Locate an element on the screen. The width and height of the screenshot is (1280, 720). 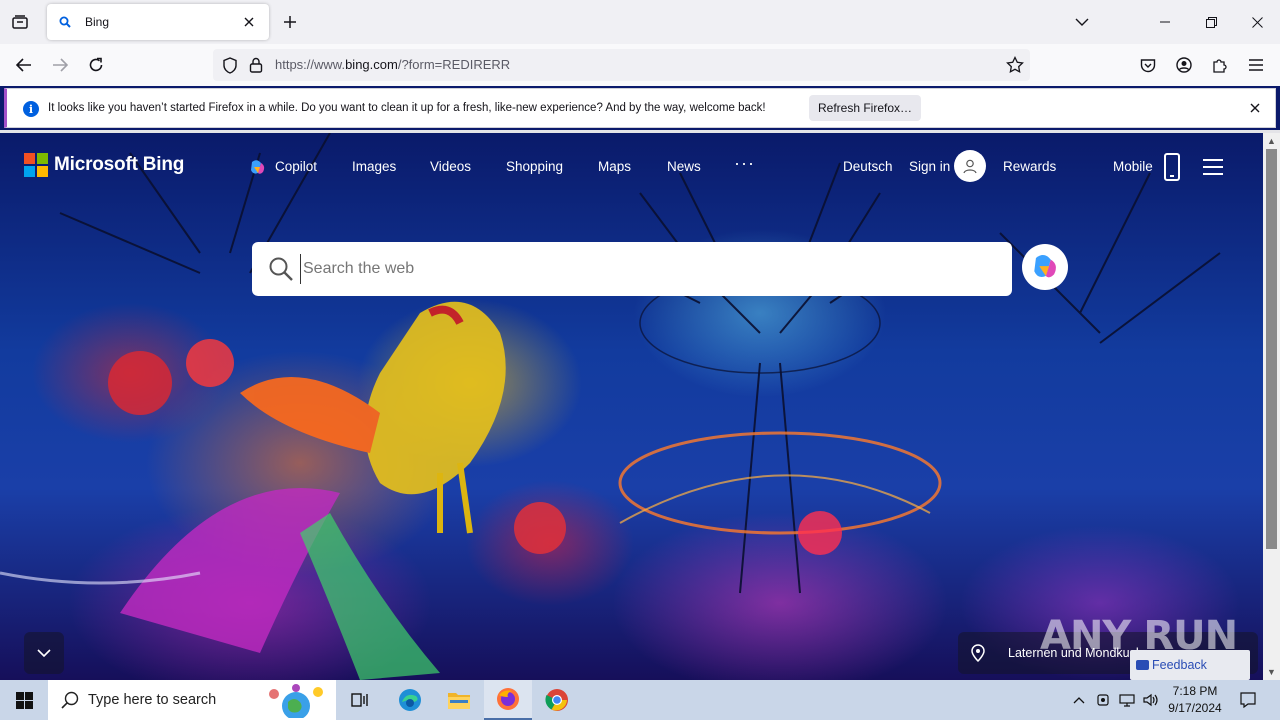
start-button is located at coordinates (24, 700).